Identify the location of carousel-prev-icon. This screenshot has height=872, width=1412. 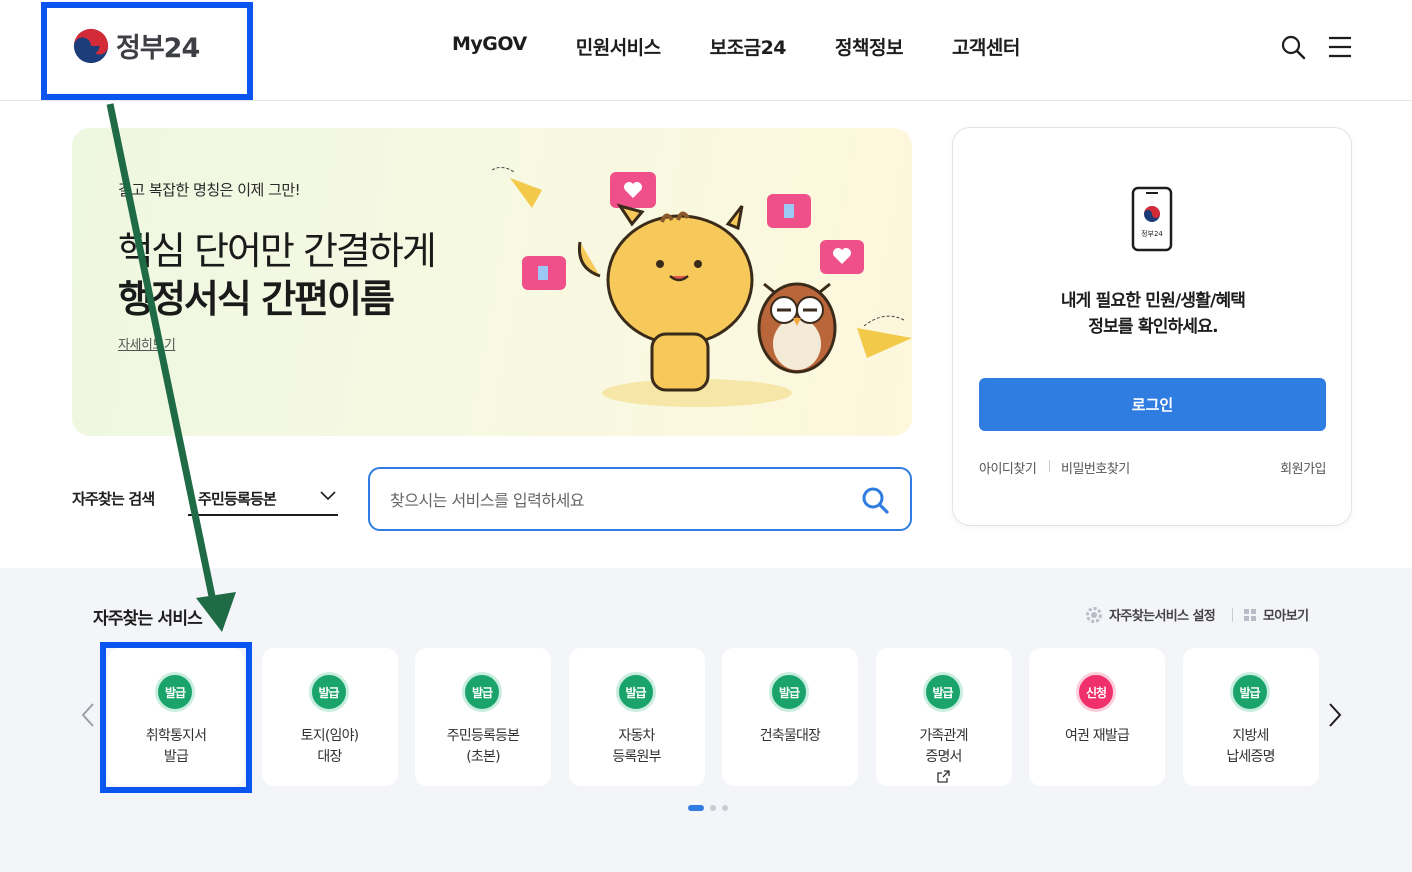
(88, 715).